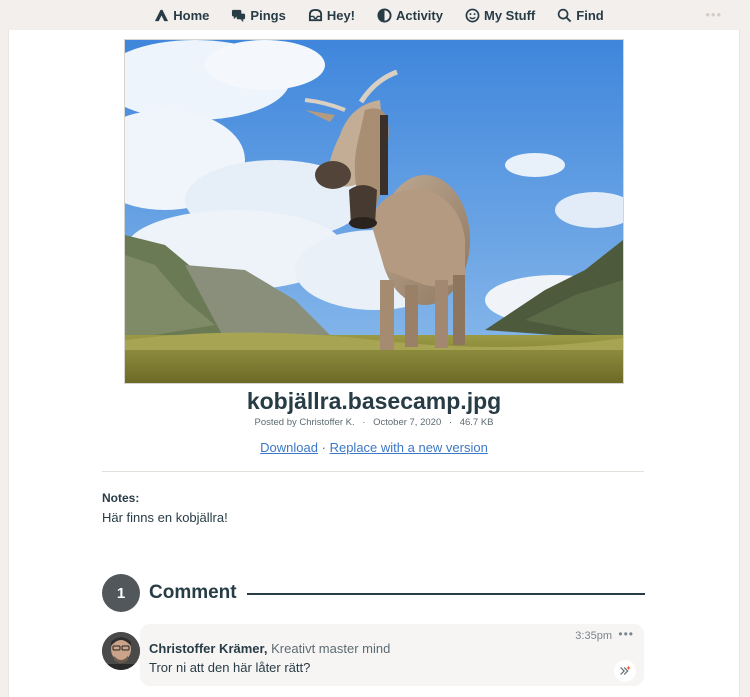 Image resolution: width=750 pixels, height=697 pixels. I want to click on notes-text: Här finns en kobjällra!, so click(165, 517).